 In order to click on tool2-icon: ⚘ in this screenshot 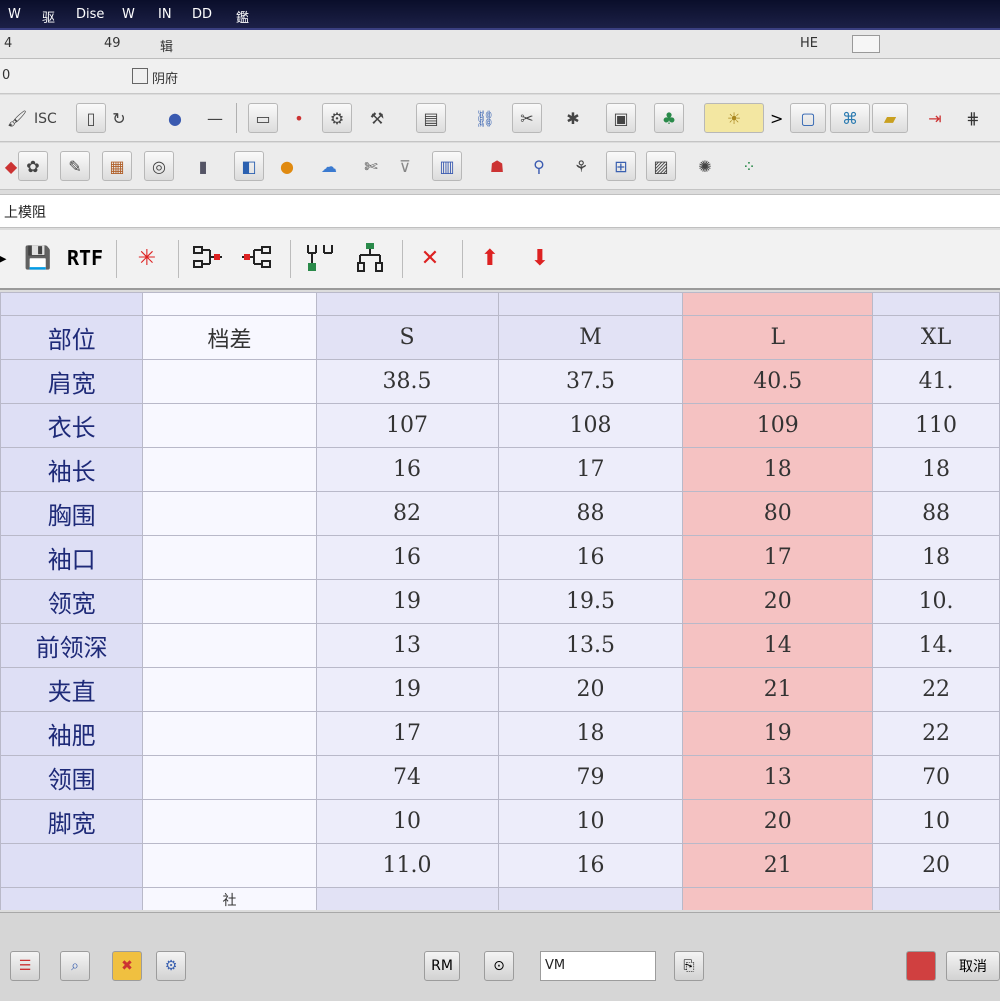, I will do `click(581, 166)`.